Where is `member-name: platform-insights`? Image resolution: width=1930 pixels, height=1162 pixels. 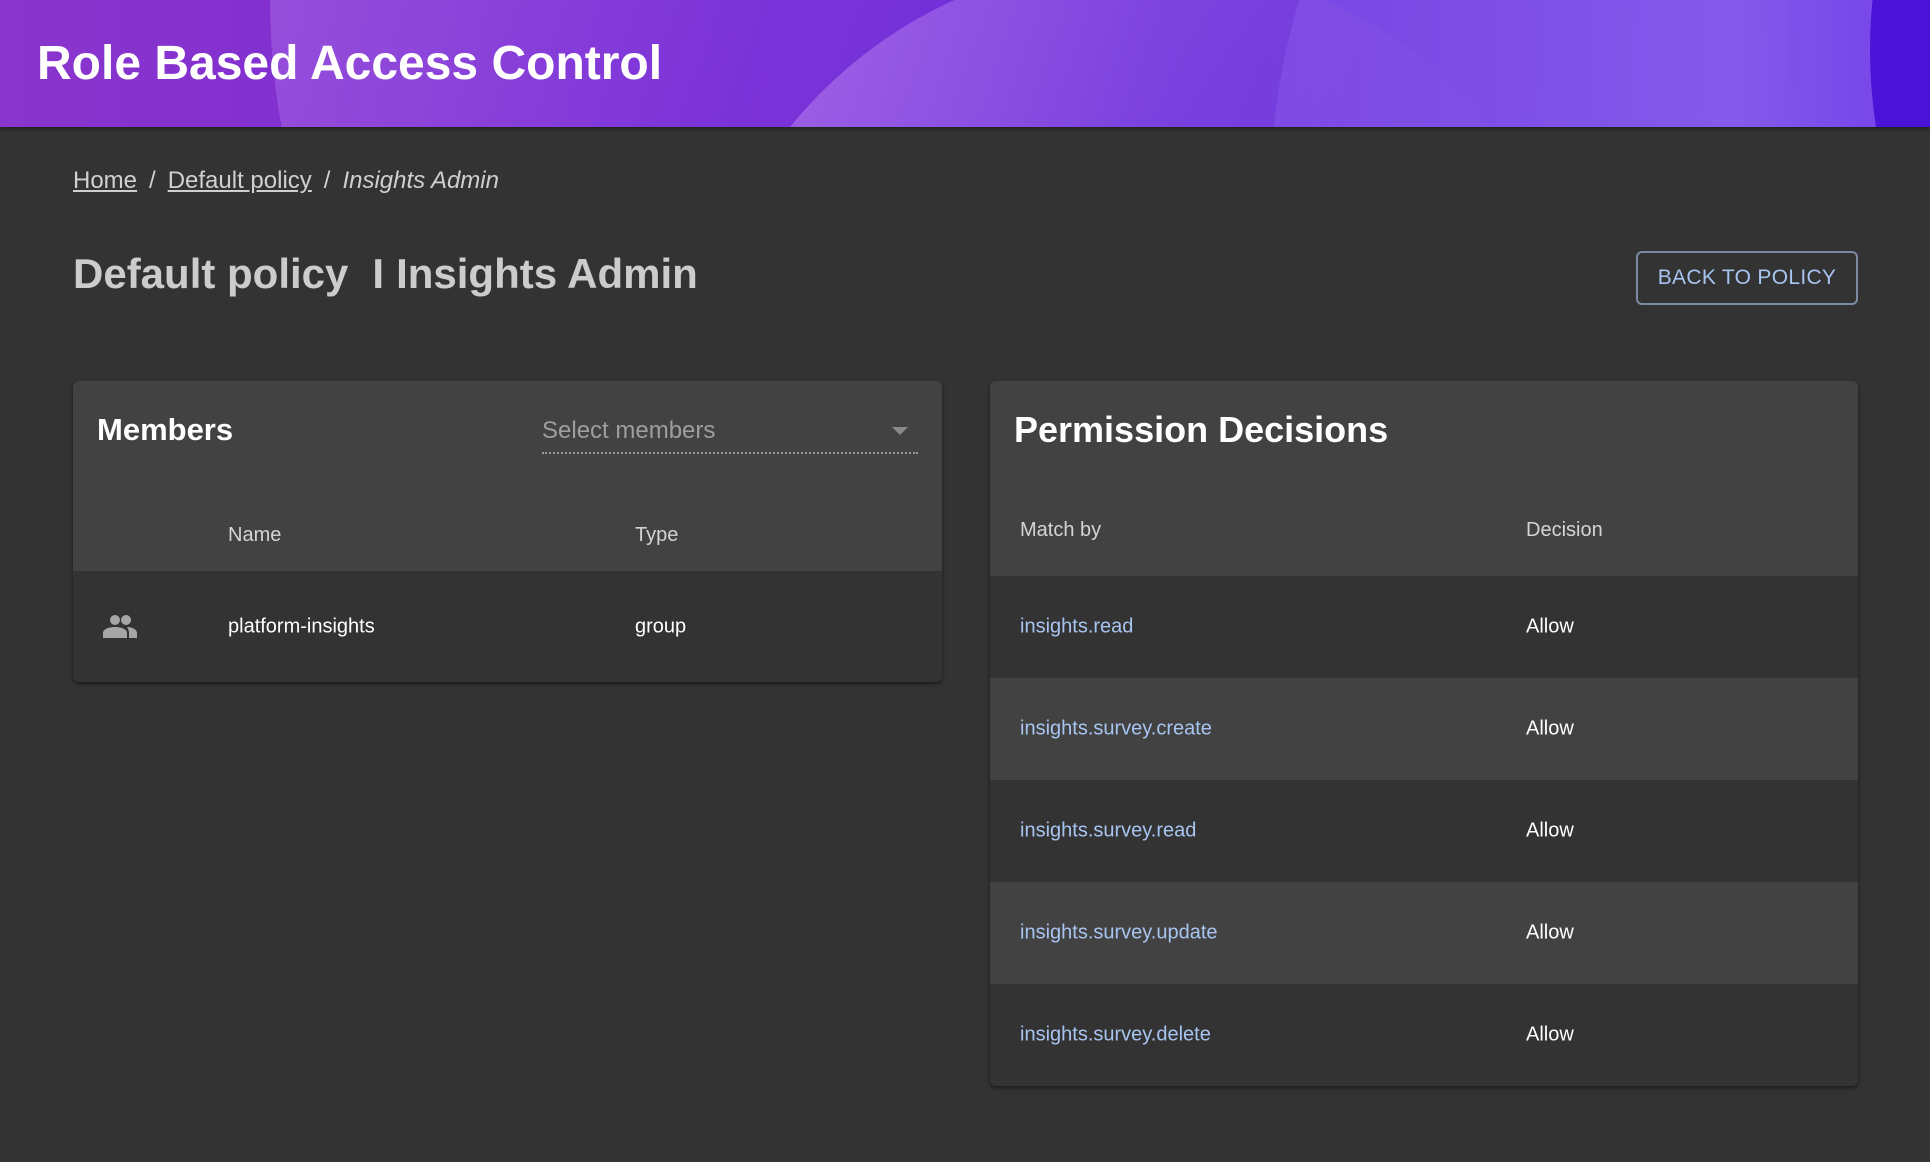
member-name: platform-insights is located at coordinates (301, 626).